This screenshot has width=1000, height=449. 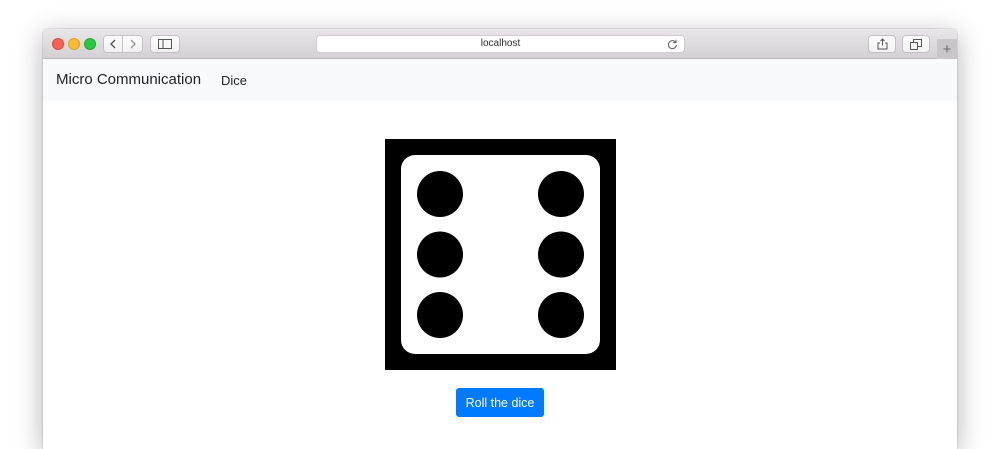 What do you see at coordinates (500, 254) in the screenshot?
I see `dice-face-image` at bounding box center [500, 254].